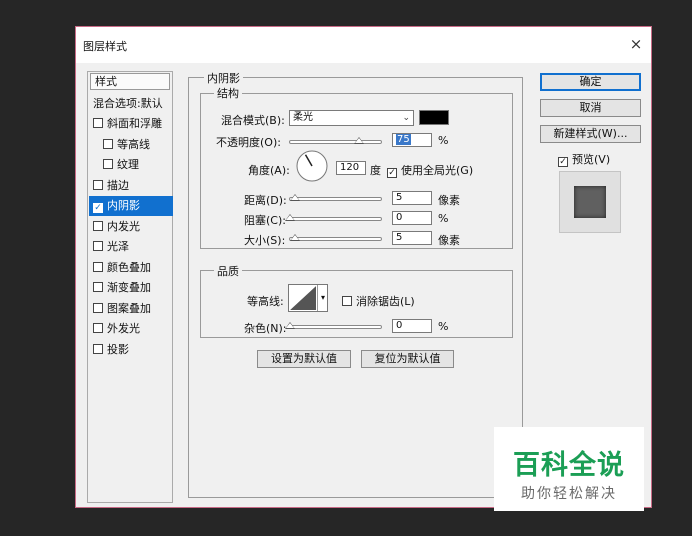 The width and height of the screenshot is (692, 536). What do you see at coordinates (265, 240) in the screenshot?
I see `size-label: 大小(S):` at bounding box center [265, 240].